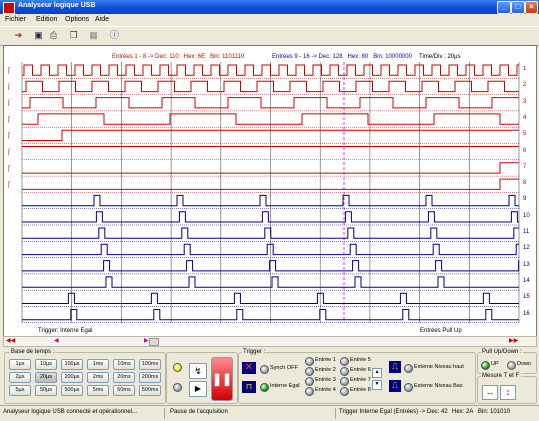 Image resolution: width=539 pixels, height=421 pixels. Describe the element at coordinates (222, 379) in the screenshot. I see `pause-button: ❚❚` at that location.